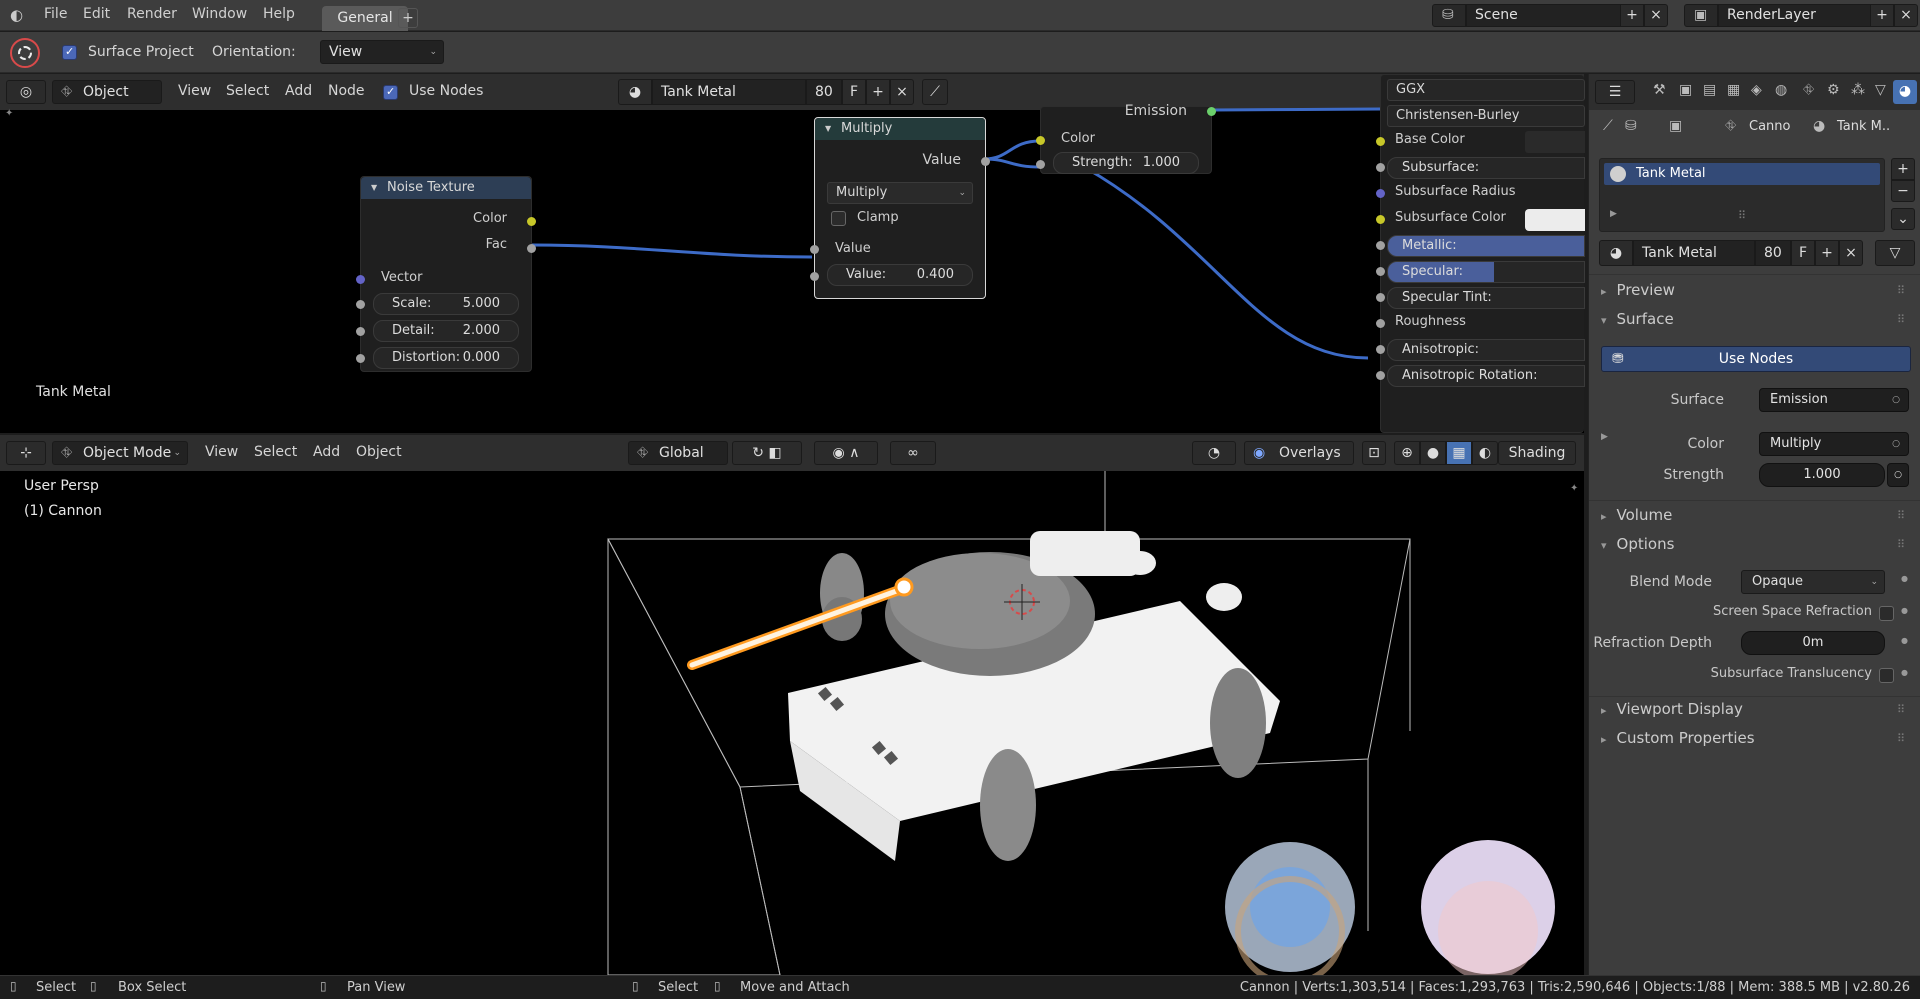 Image resolution: width=1920 pixels, height=999 pixels. Describe the element at coordinates (1672, 709) in the screenshot. I see `section-viewport-display: Viewport Display` at that location.